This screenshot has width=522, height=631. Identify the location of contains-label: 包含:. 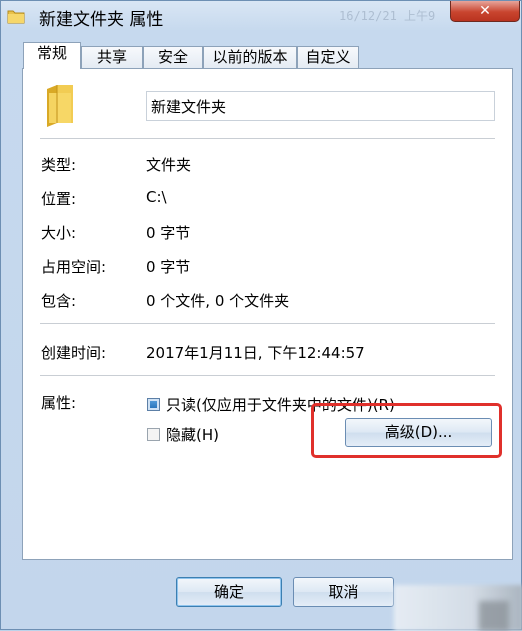
(59, 301).